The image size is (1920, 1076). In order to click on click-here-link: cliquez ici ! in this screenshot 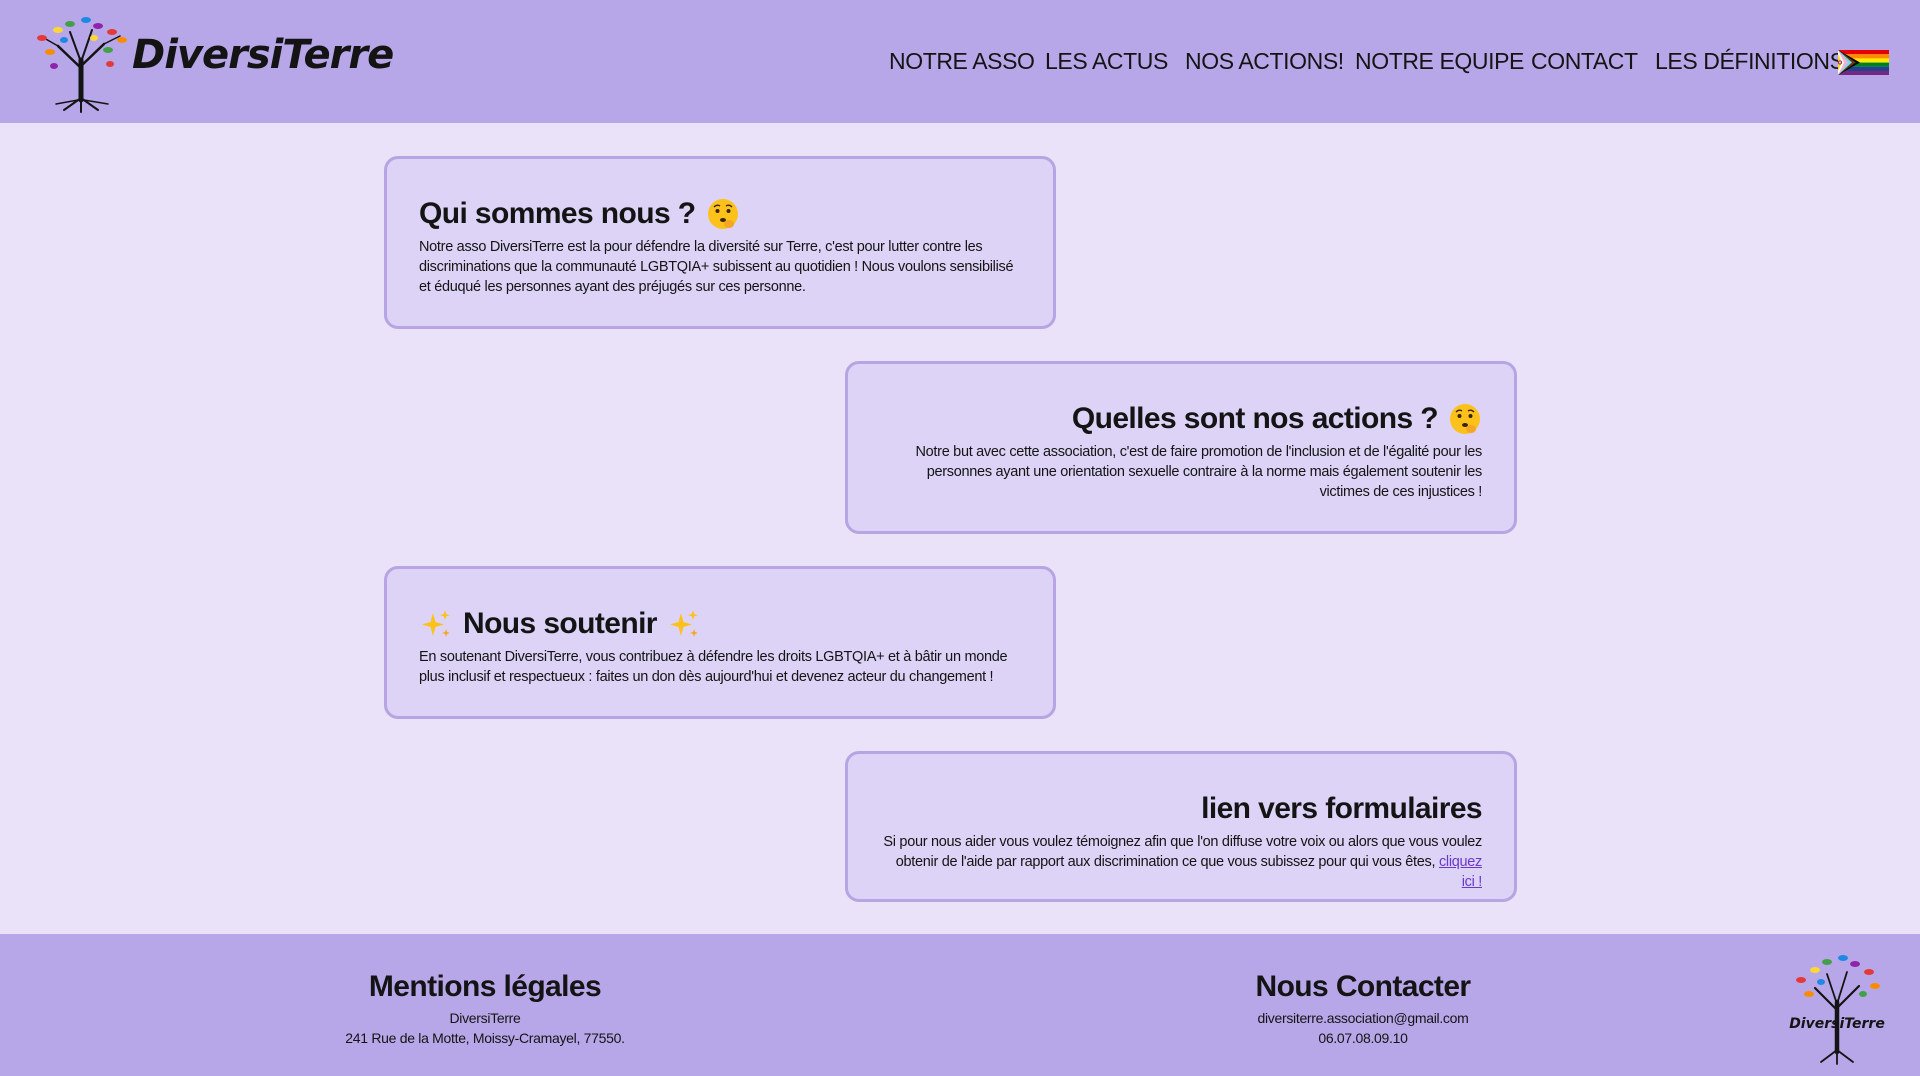, I will do `click(1460, 872)`.